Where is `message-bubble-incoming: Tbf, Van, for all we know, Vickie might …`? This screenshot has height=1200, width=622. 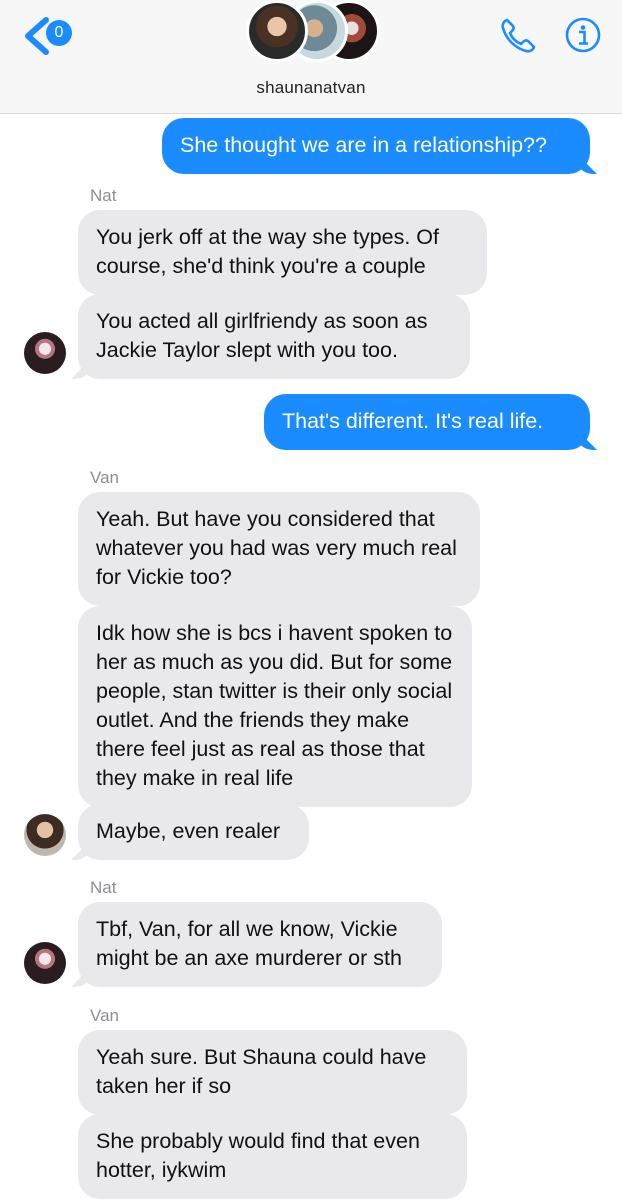
message-bubble-incoming: Tbf, Van, for all we know, Vickie might … is located at coordinates (260, 944).